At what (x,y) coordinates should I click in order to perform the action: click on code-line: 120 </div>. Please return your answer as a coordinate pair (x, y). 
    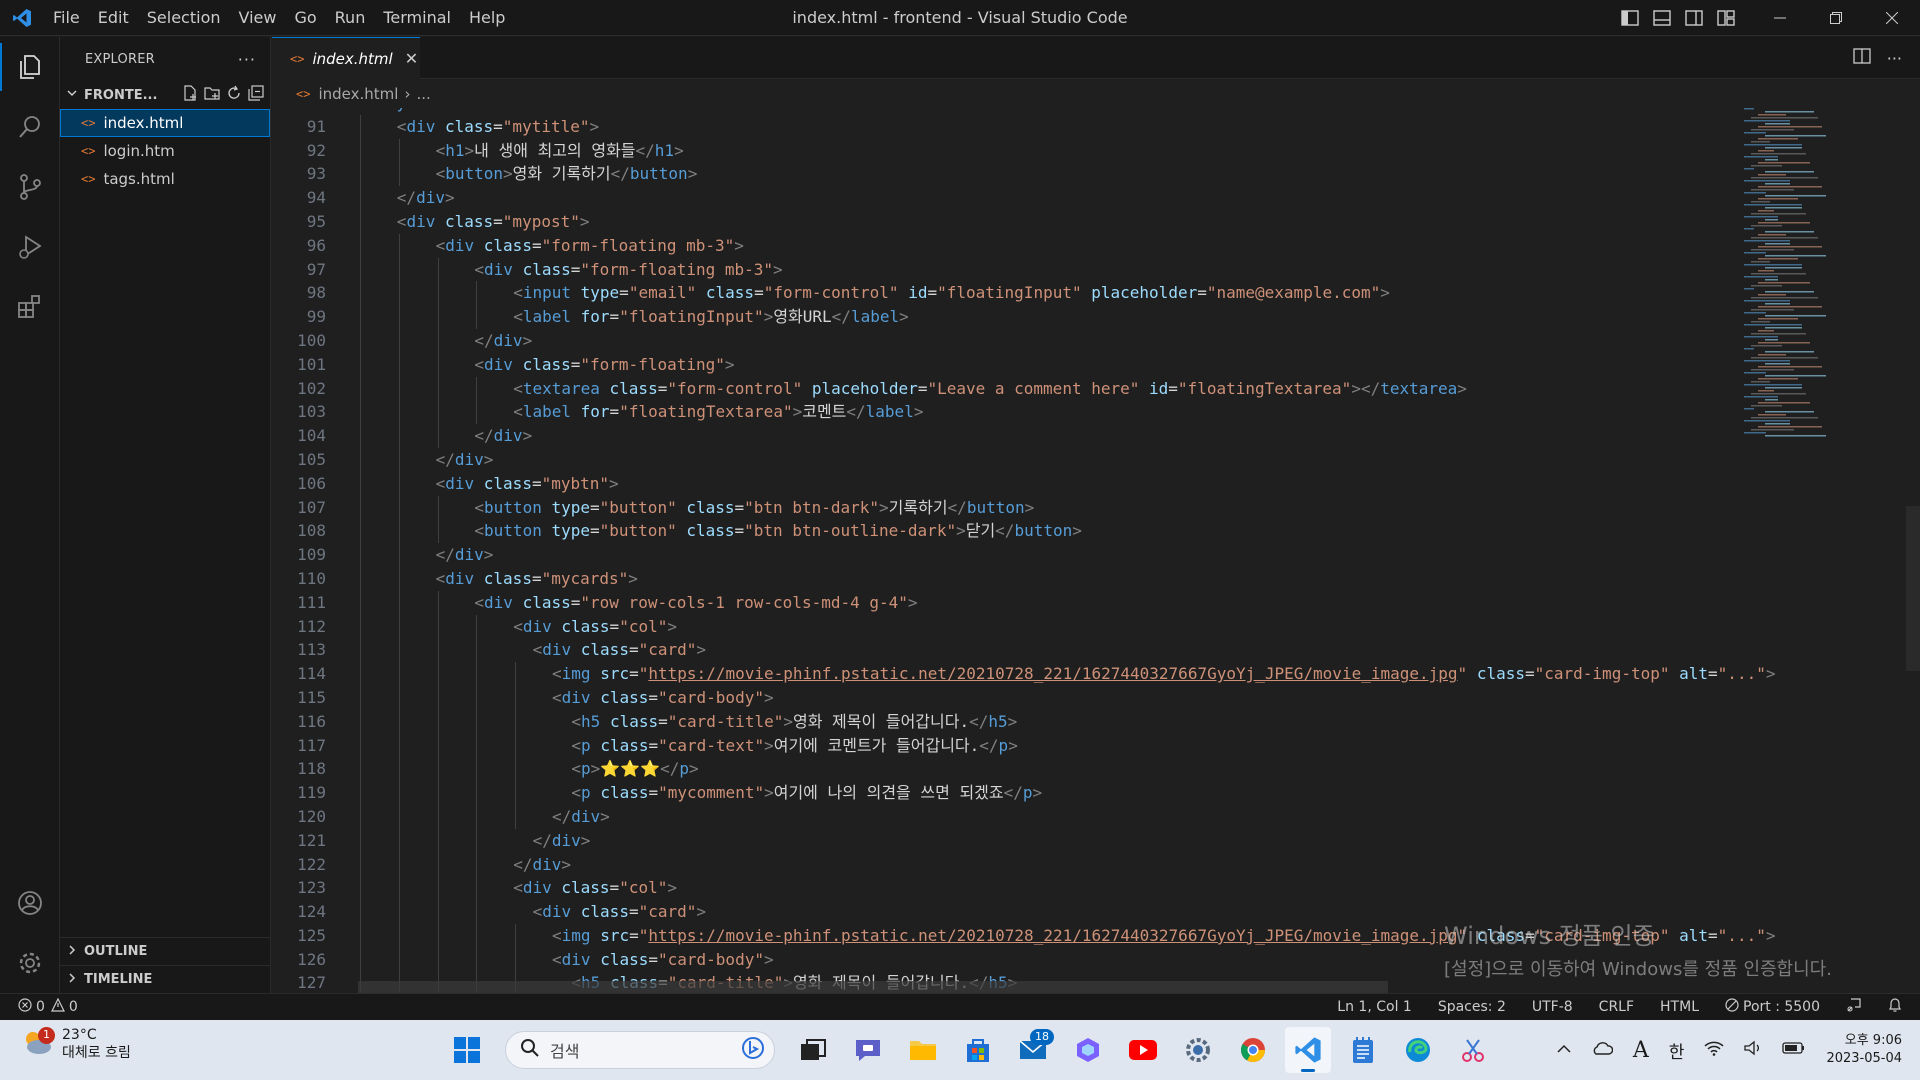
    Looking at the image, I should click on (1027, 816).